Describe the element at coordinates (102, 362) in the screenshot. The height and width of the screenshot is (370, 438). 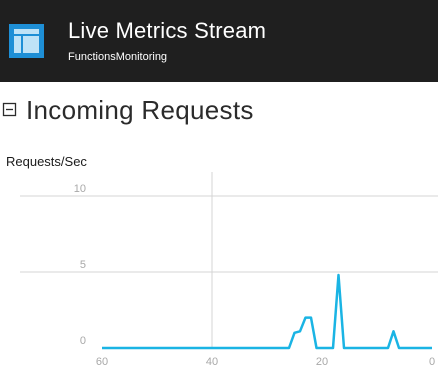
I see `x-tick-label: 60` at that location.